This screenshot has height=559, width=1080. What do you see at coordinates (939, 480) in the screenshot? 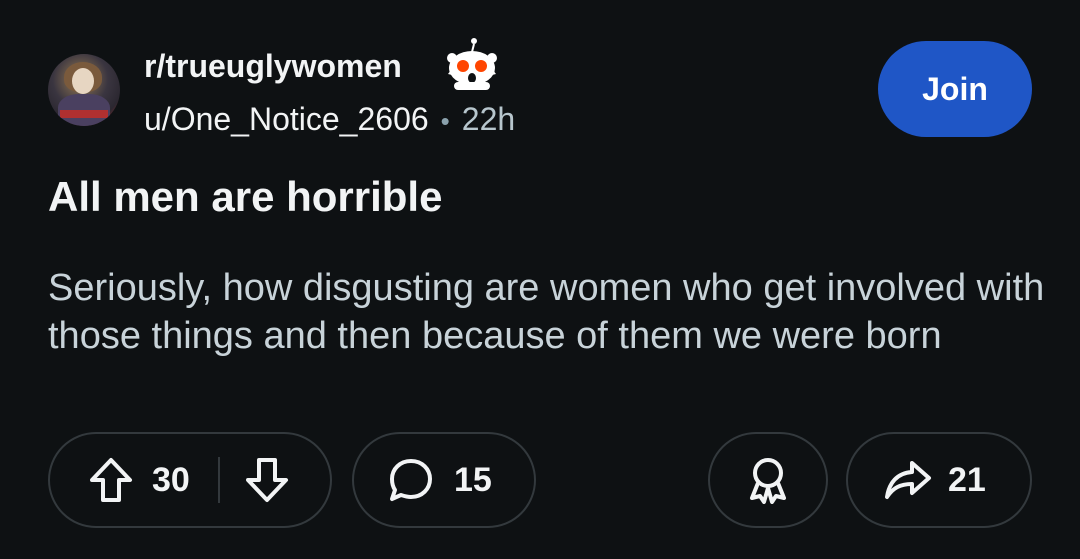
I see `share-button: 21` at bounding box center [939, 480].